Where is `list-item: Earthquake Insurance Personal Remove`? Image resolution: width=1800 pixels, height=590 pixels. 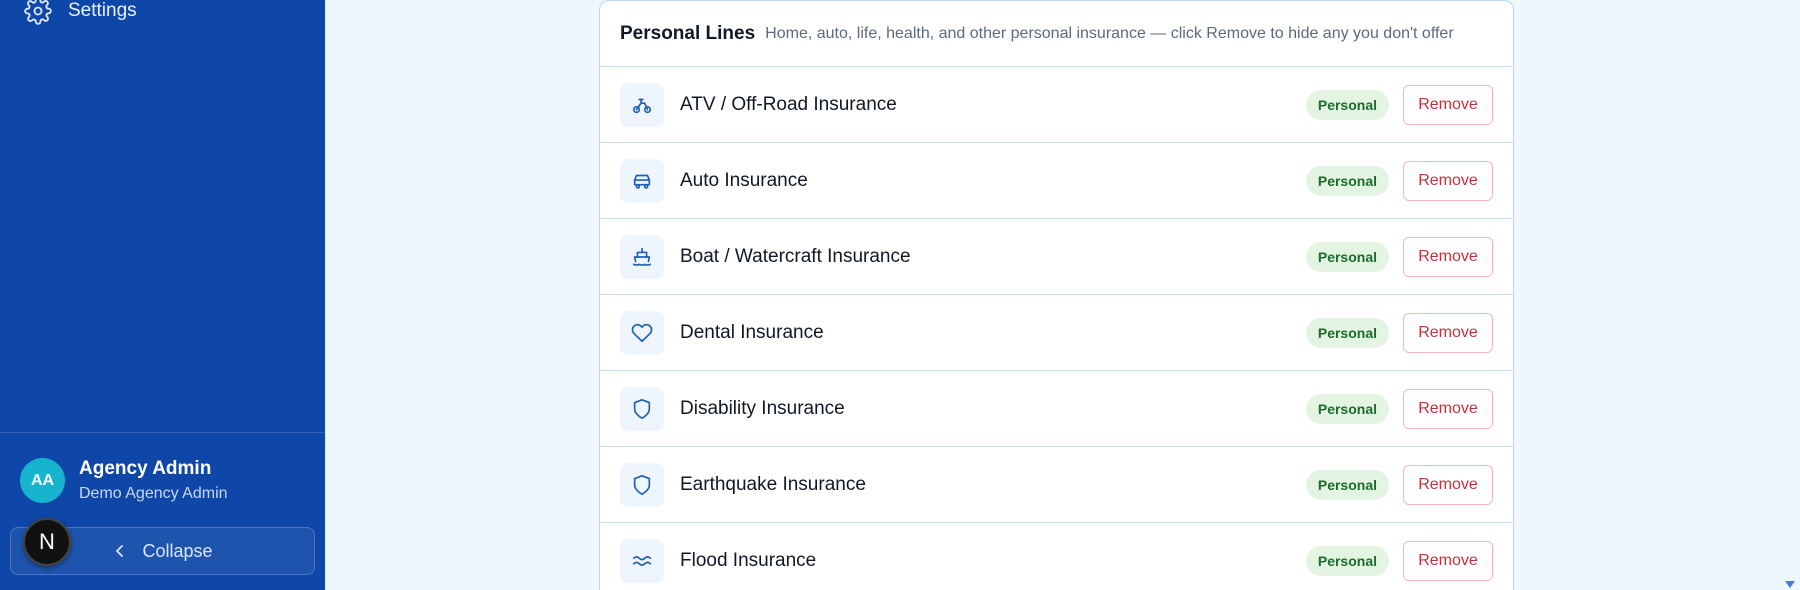 list-item: Earthquake Insurance Personal Remove is located at coordinates (1056, 485).